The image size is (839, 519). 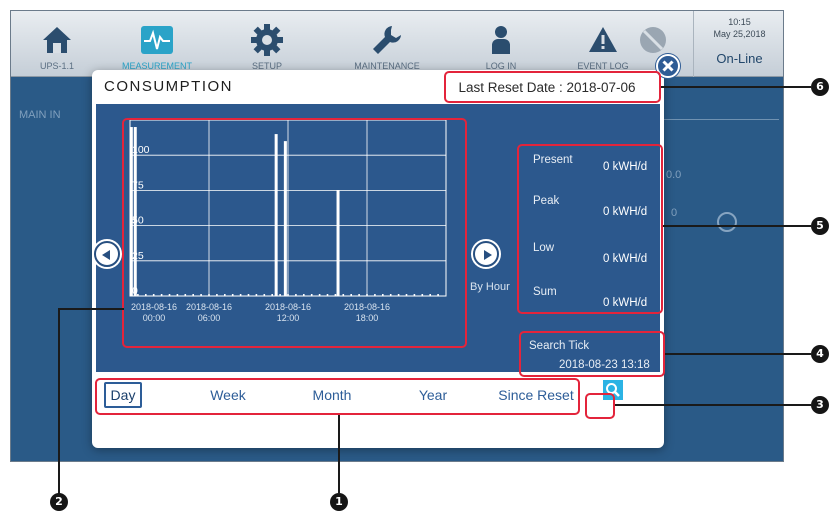 I want to click on nav-home-label: UPS-1.1, so click(x=56, y=66).